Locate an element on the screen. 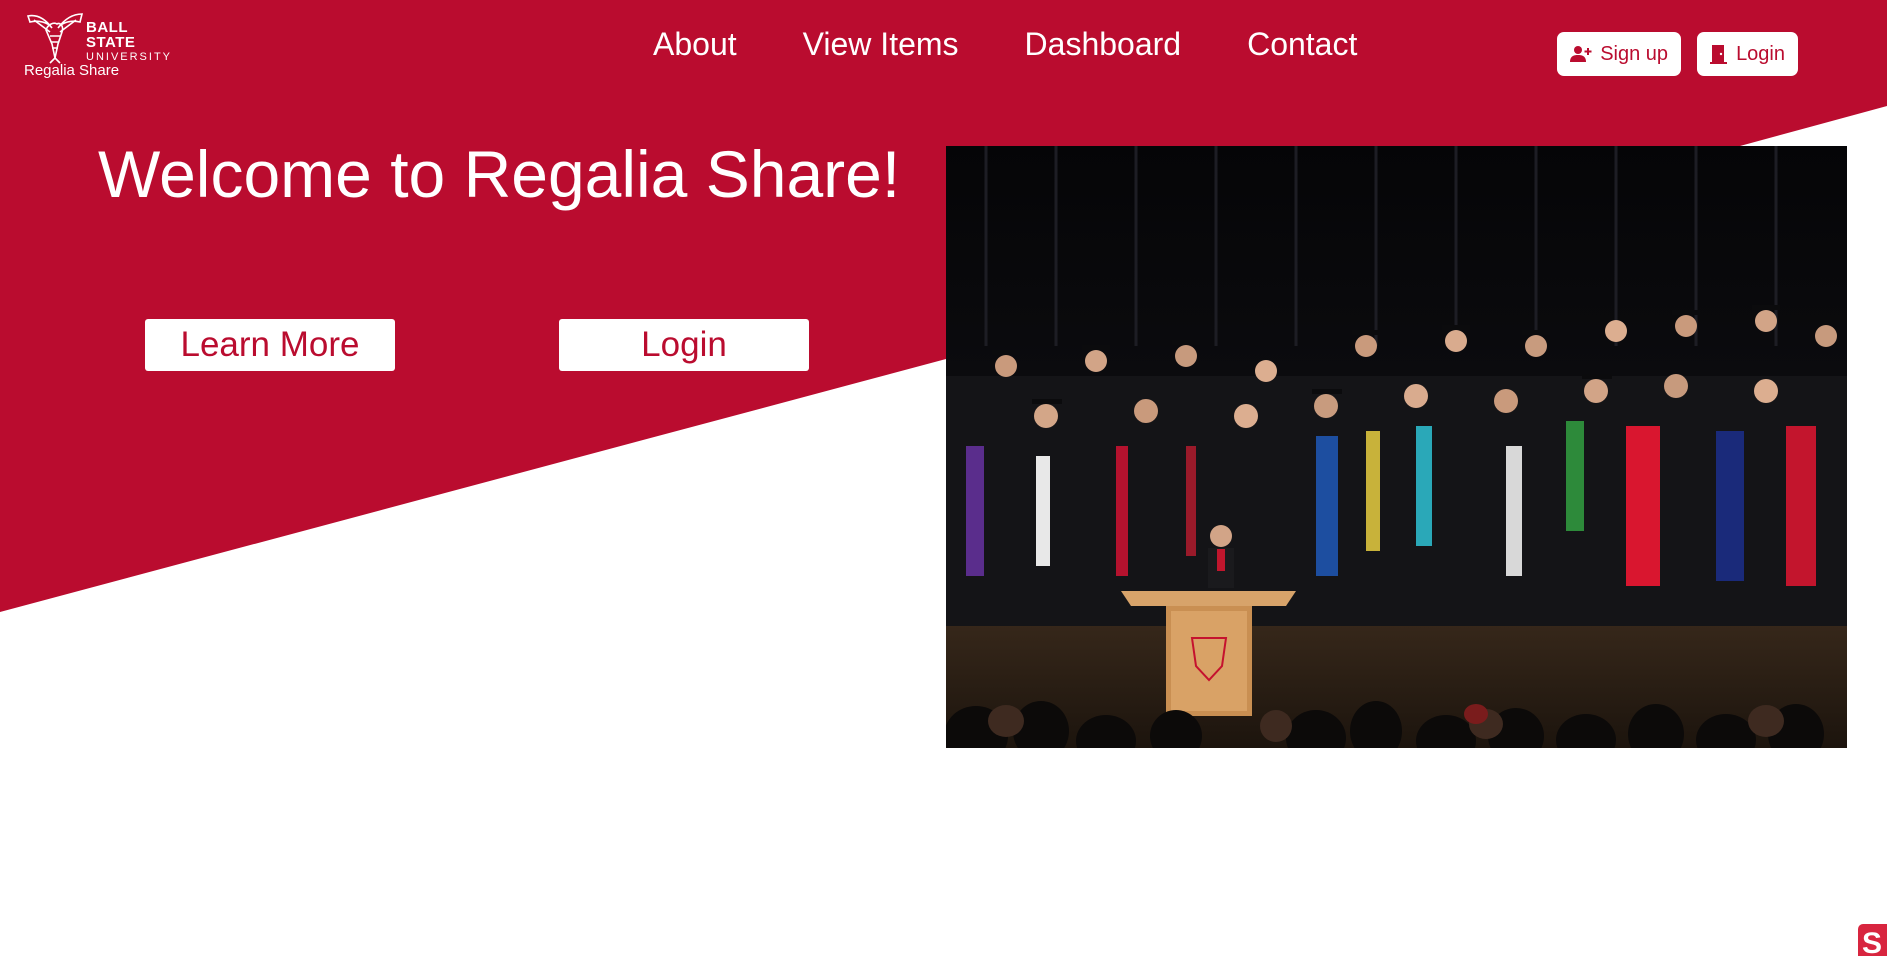 This screenshot has width=1887, height=956. nav-about: About is located at coordinates (695, 44).